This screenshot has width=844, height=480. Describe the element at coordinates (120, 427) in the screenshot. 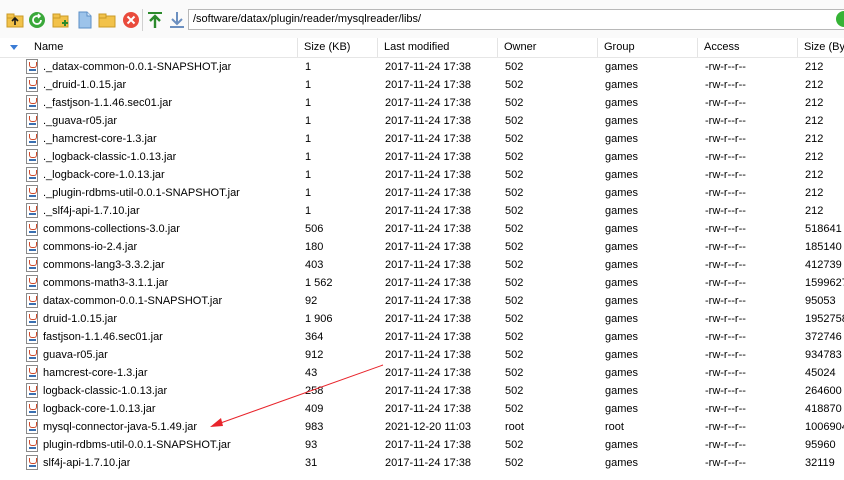

I see `file-name: mysql-connector-java-5.1.49.jar` at that location.